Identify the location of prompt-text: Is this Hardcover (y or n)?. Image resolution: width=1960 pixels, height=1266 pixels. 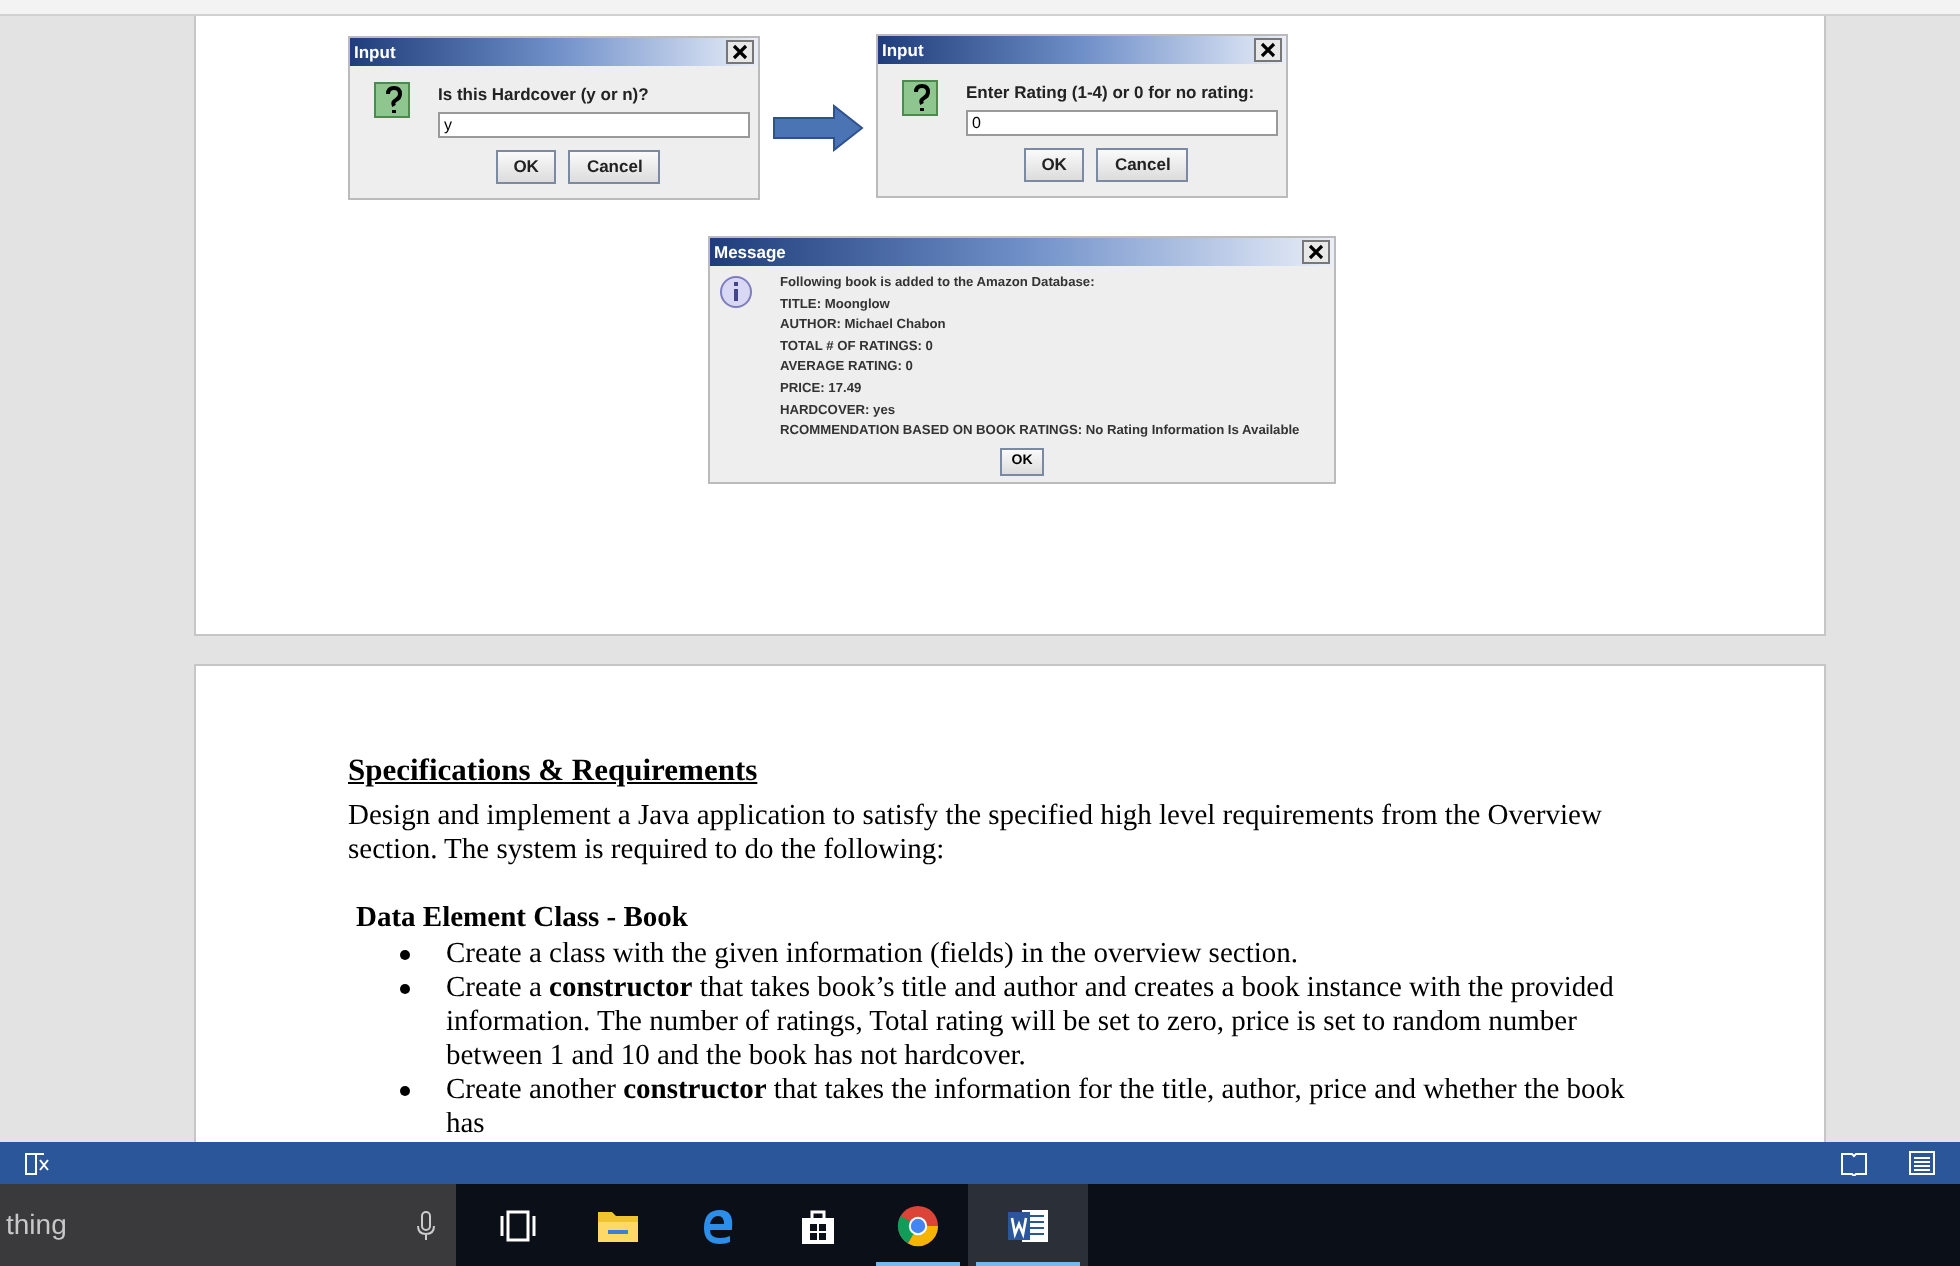
(544, 95).